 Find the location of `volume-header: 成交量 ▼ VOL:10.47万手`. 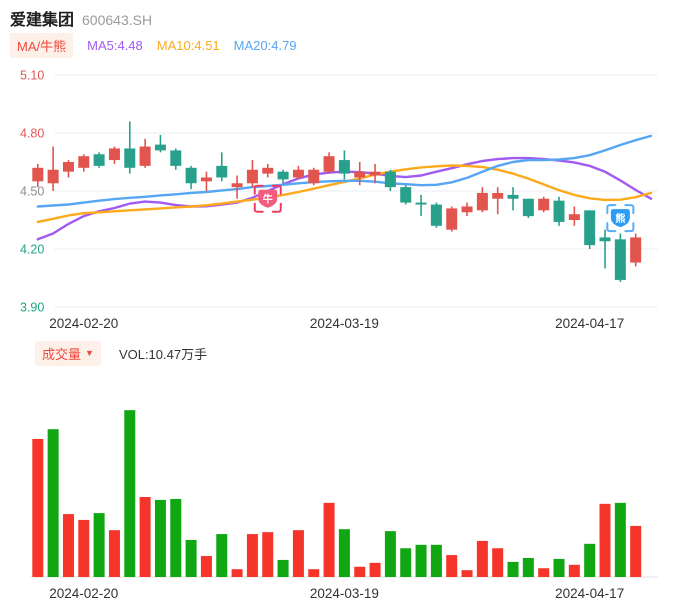

volume-header: 成交量 ▼ VOL:10.47万手 is located at coordinates (121, 353).